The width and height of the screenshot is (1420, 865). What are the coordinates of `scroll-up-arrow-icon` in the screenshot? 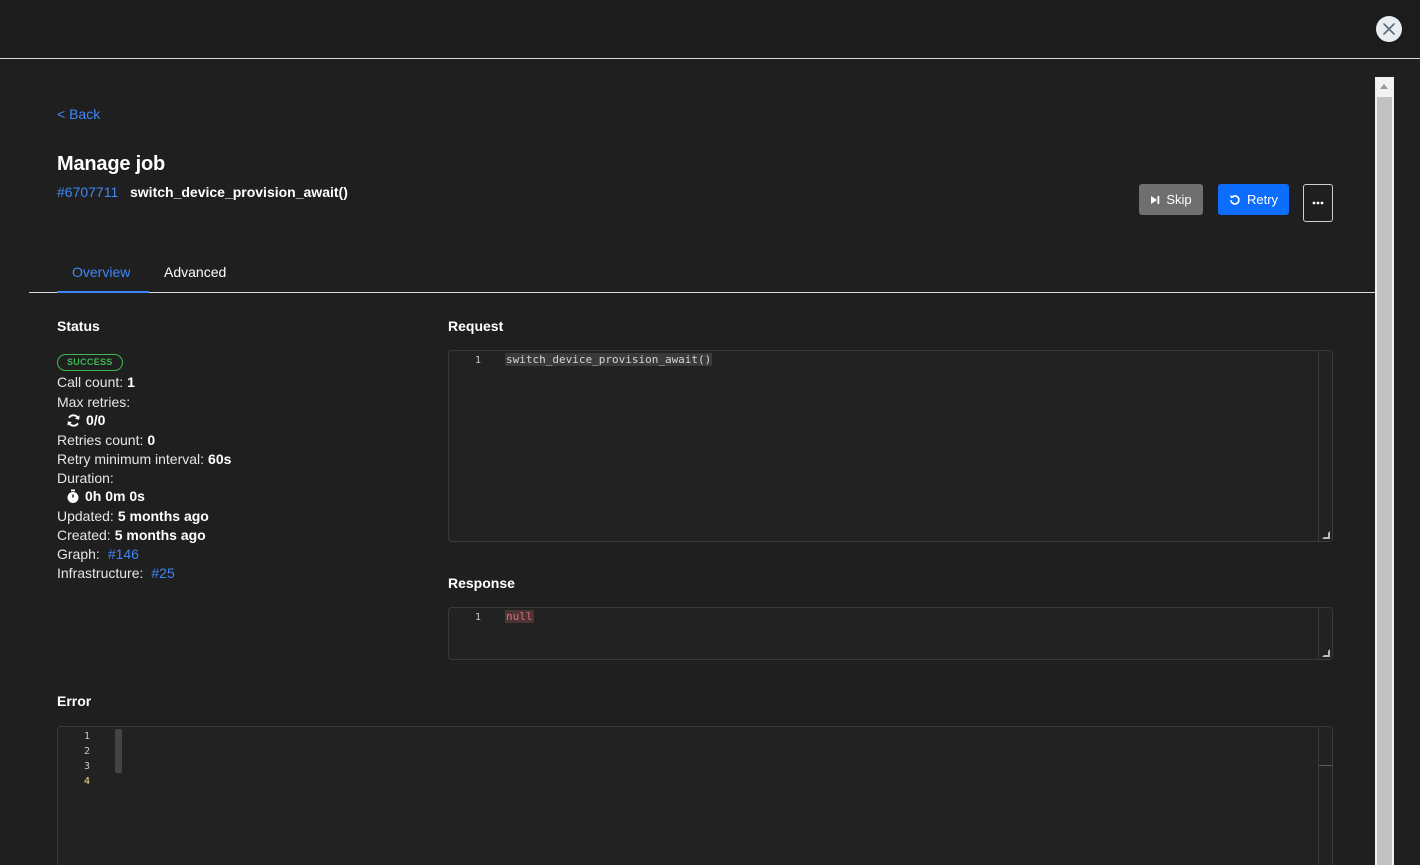 It's located at (1384, 86).